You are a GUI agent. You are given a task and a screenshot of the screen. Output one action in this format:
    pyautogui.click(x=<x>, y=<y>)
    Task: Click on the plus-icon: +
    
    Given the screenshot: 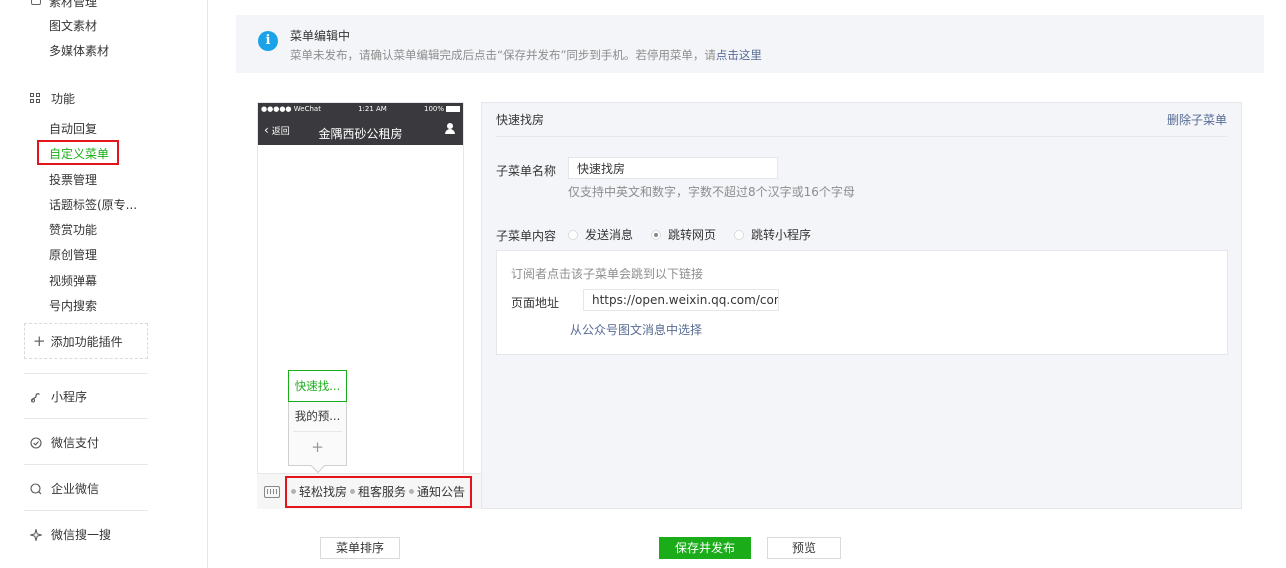 What is the action you would take?
    pyautogui.click(x=39, y=340)
    